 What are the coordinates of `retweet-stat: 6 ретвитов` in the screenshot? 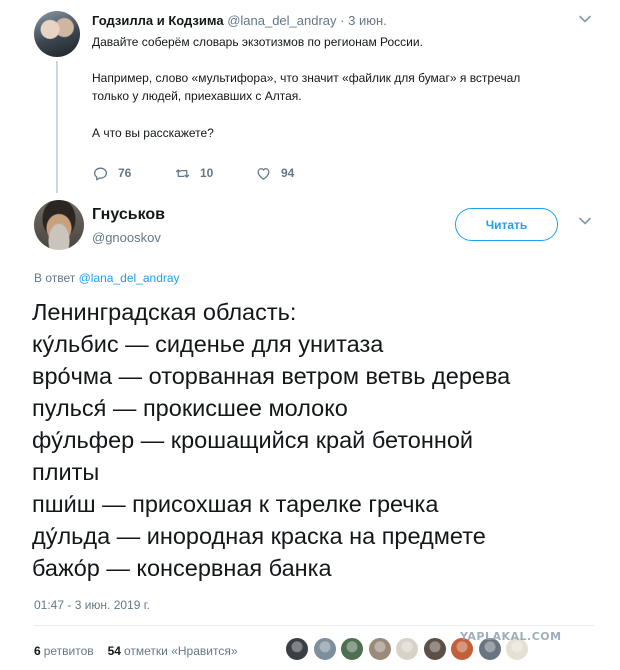 It's located at (64, 651).